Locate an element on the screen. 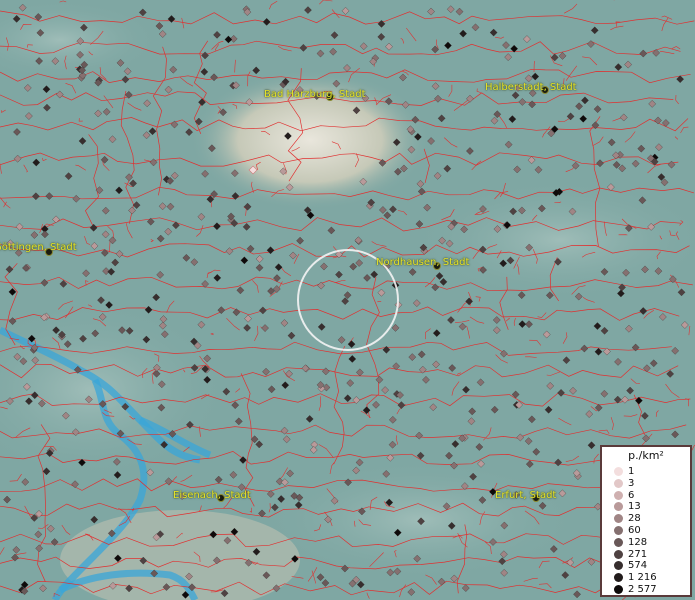 Image resolution: width=695 pixels, height=600 pixels. legend-label: 28 is located at coordinates (634, 519).